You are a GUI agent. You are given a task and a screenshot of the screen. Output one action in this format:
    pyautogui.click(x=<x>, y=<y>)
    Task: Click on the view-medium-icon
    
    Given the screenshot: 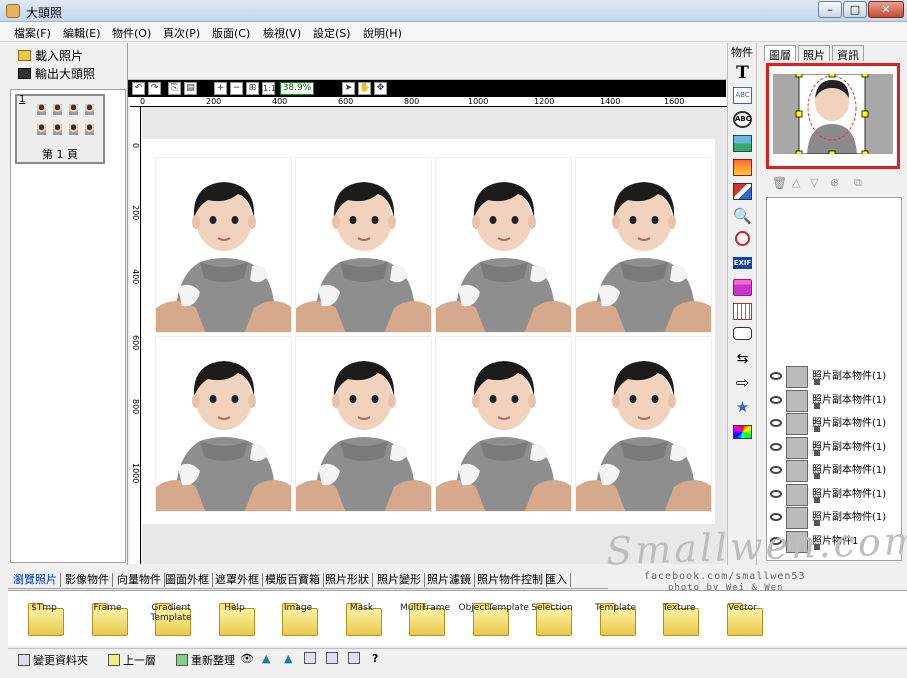 What is the action you would take?
    pyautogui.click(x=333, y=658)
    